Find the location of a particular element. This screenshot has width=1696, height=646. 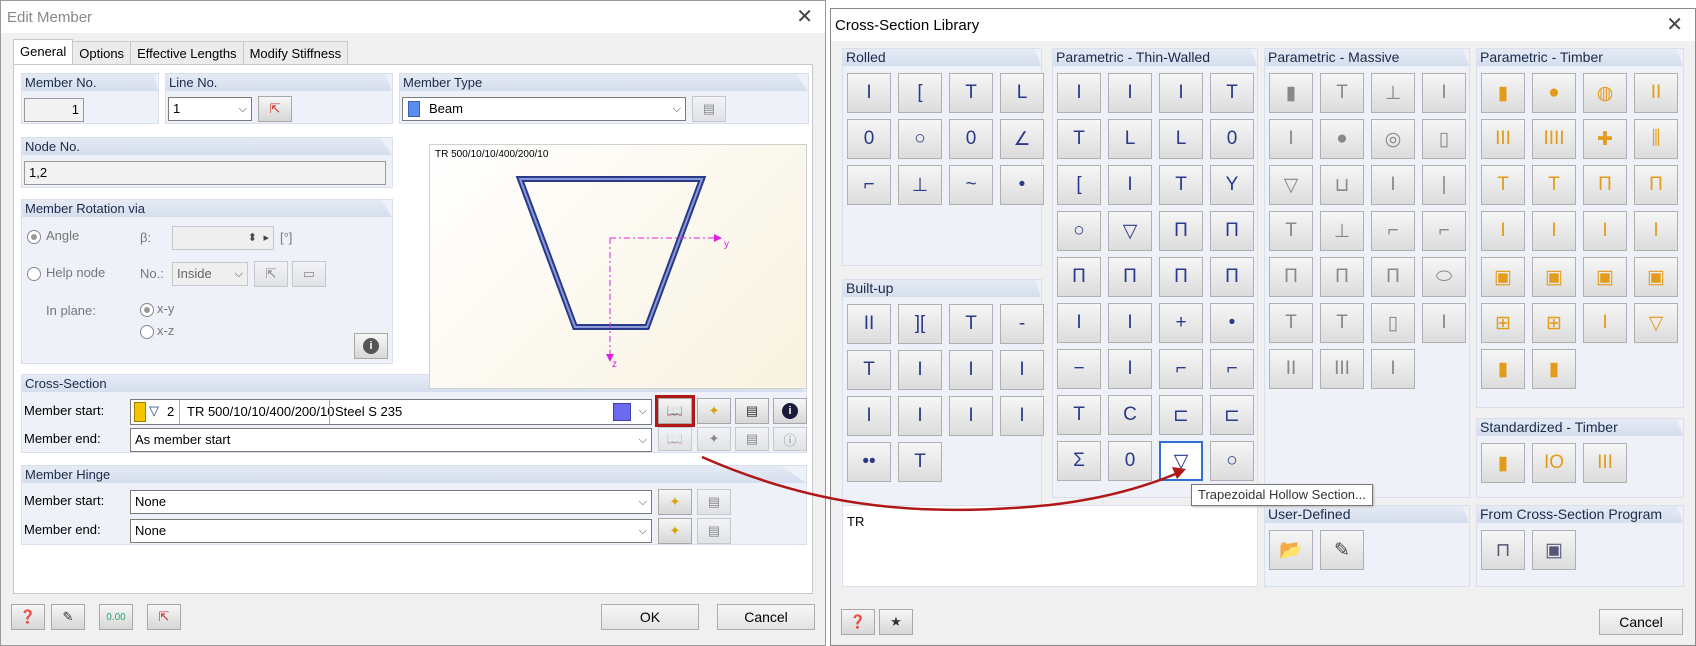

library-favorites-button: ★ is located at coordinates (896, 622).